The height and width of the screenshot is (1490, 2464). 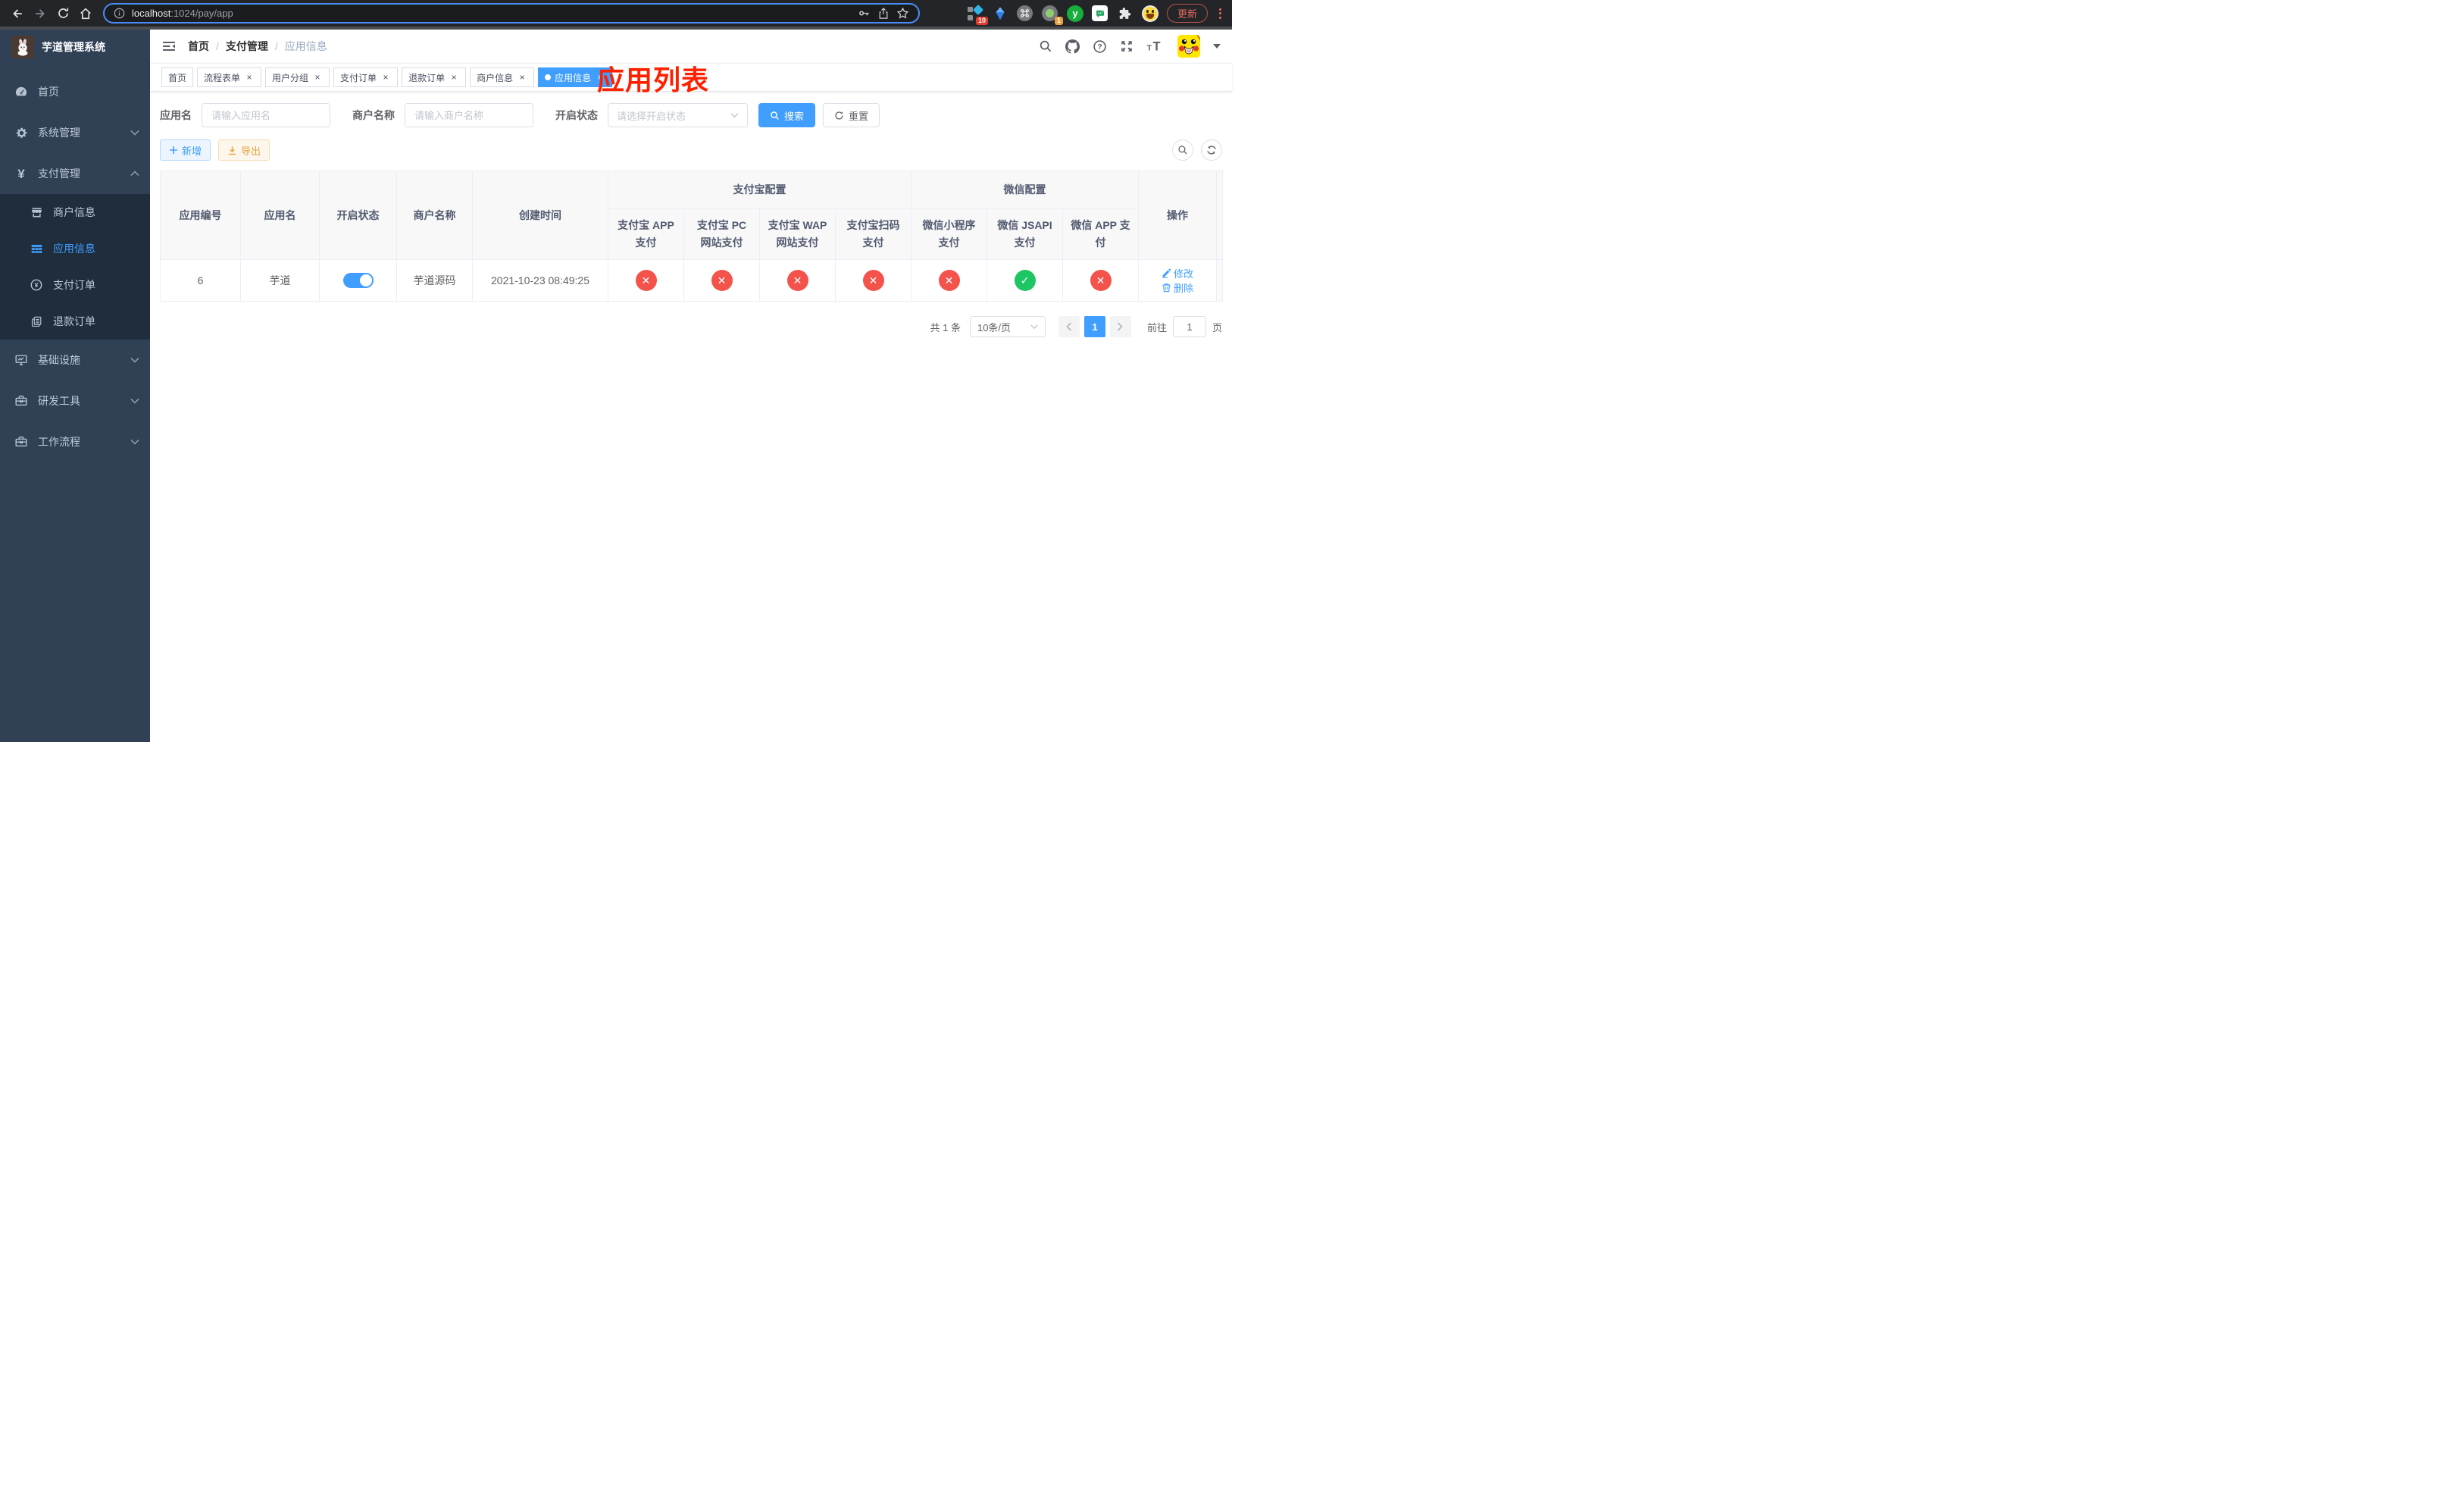 I want to click on address-bar: localhost:1024/pay/app, so click(x=511, y=13).